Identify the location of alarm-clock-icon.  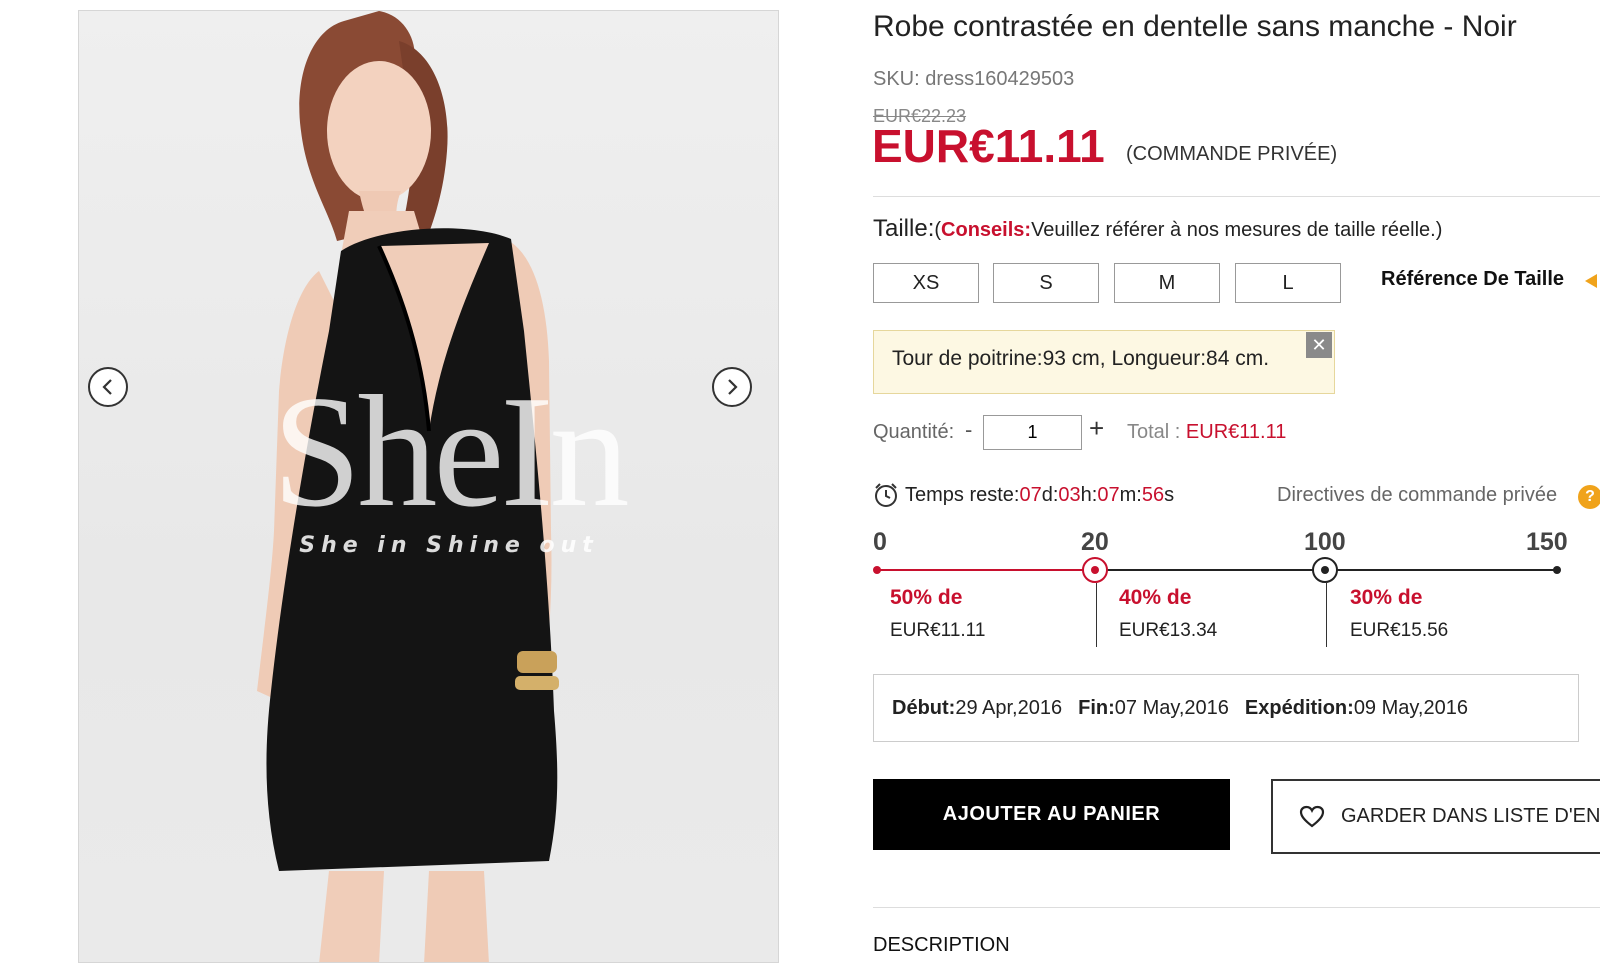
(886, 495).